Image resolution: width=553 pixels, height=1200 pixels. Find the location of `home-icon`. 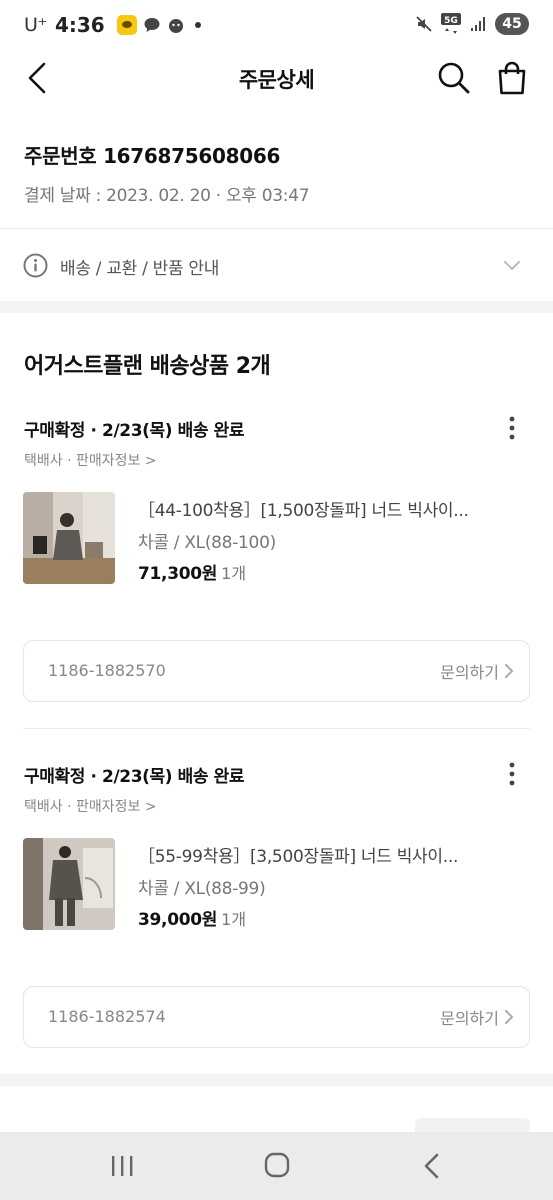

home-icon is located at coordinates (277, 1166).